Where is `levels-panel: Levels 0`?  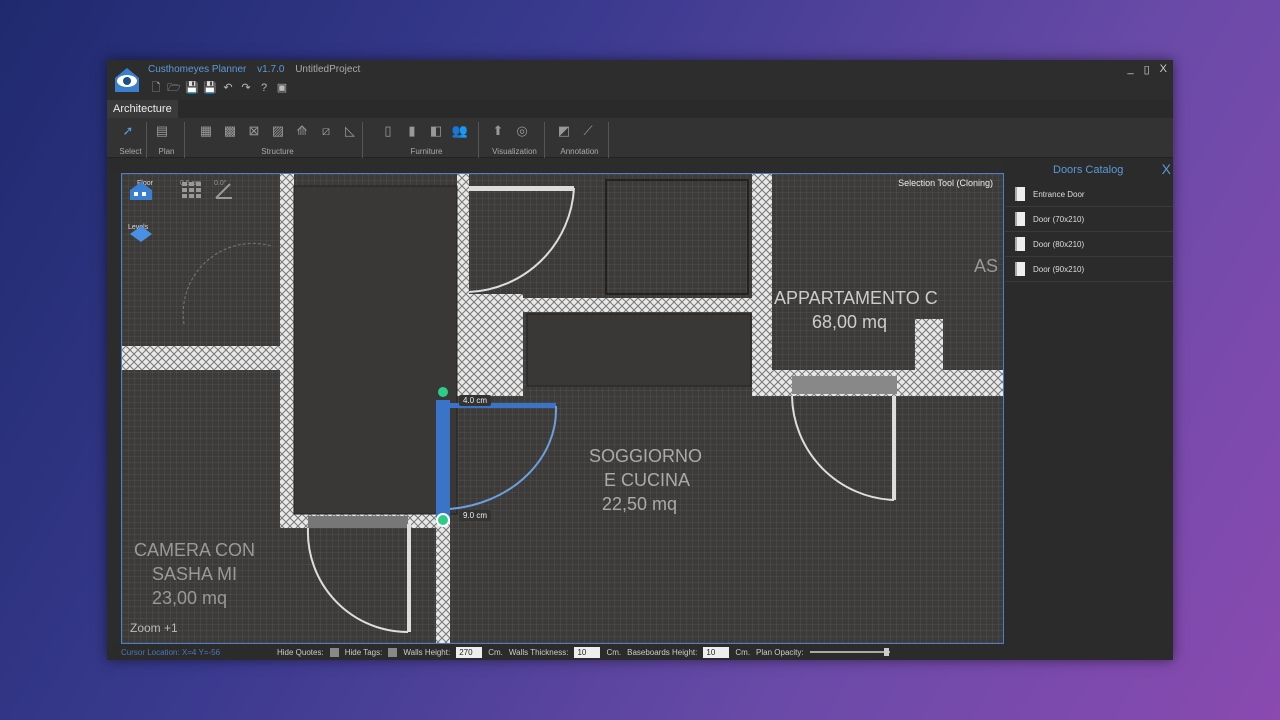 levels-panel: Levels 0 is located at coordinates (140, 233).